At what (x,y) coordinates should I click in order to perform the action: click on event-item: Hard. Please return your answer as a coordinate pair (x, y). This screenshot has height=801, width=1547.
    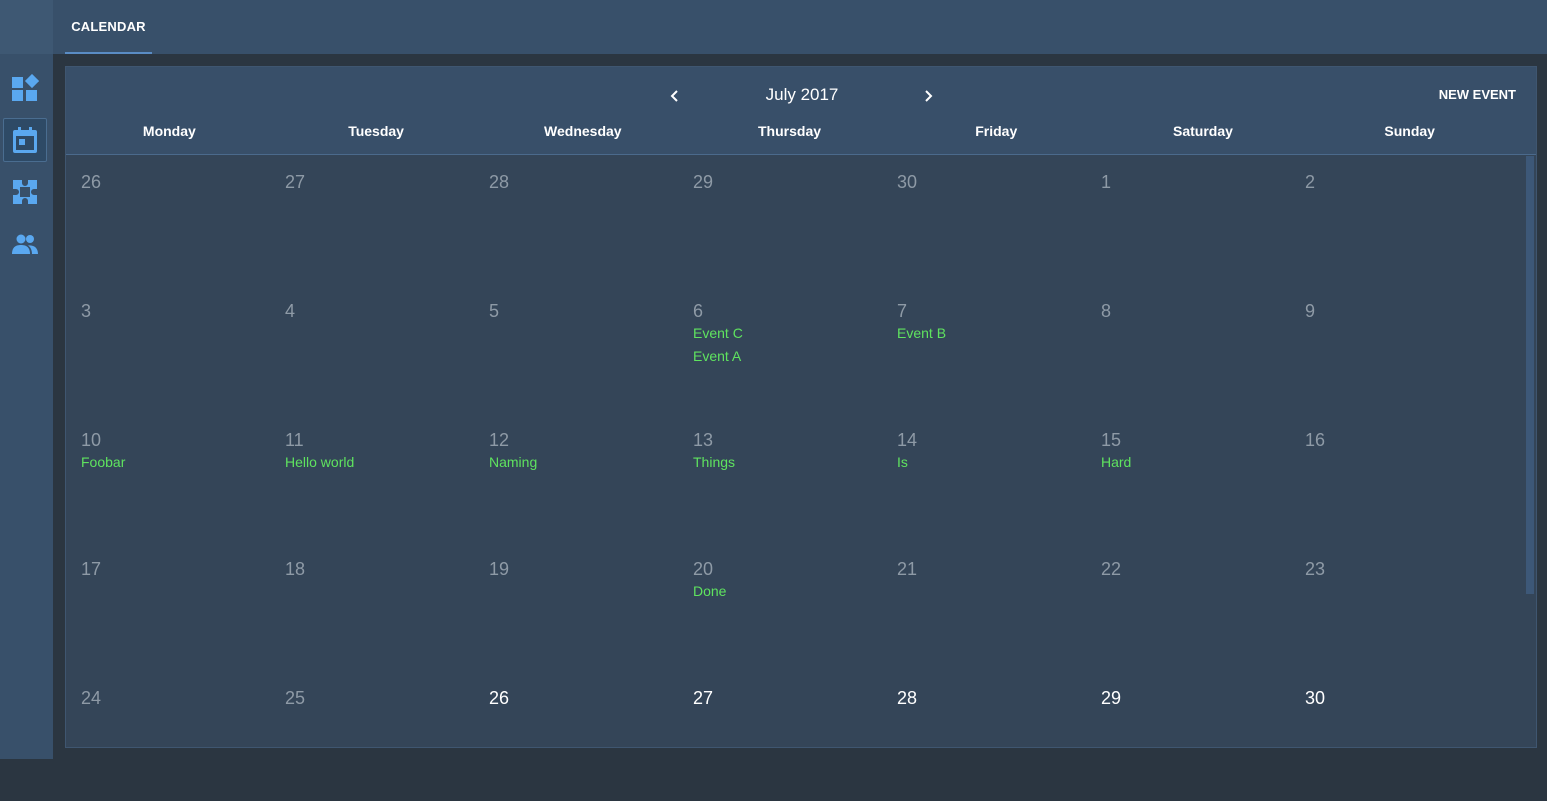
    Looking at the image, I should click on (1195, 464).